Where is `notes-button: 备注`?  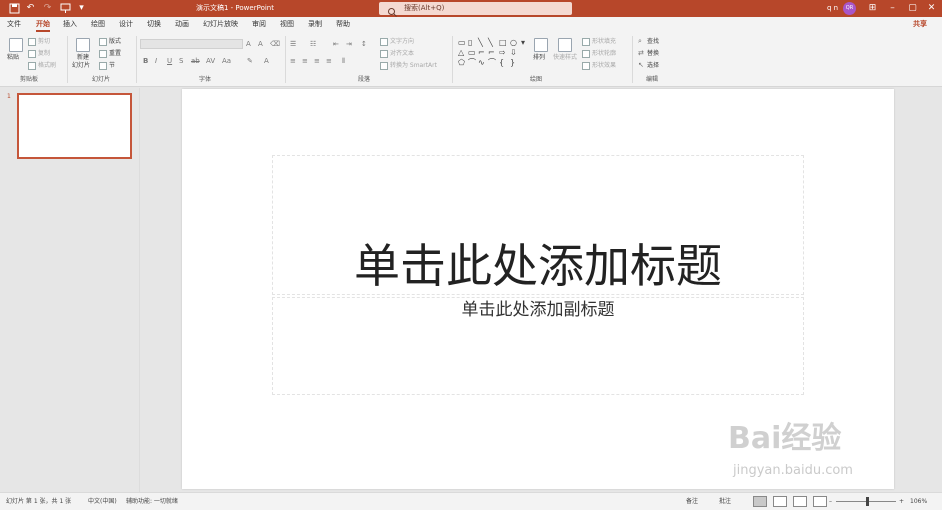
notes-button: 备注 is located at coordinates (692, 501).